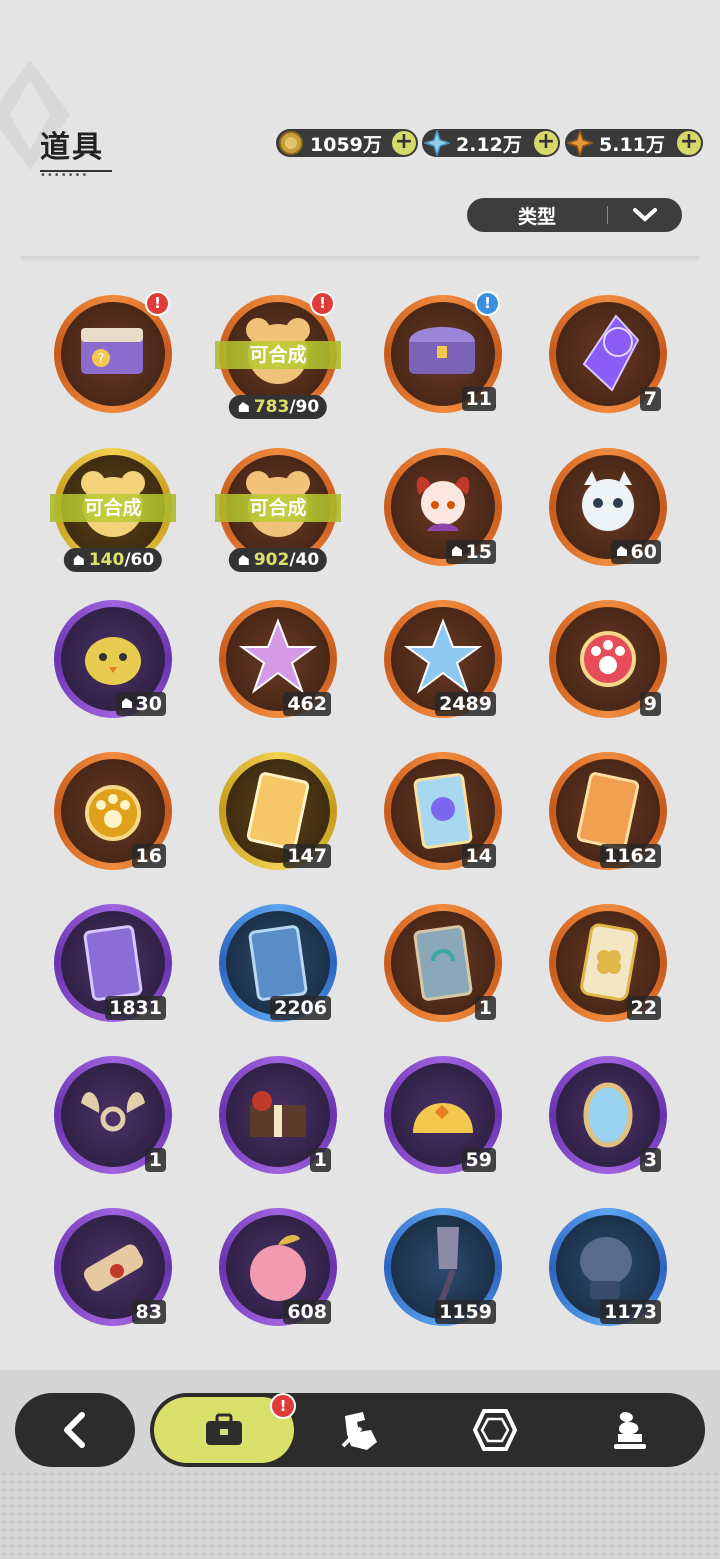  Describe the element at coordinates (465, 1312) in the screenshot. I see `item-count: 1159` at that location.